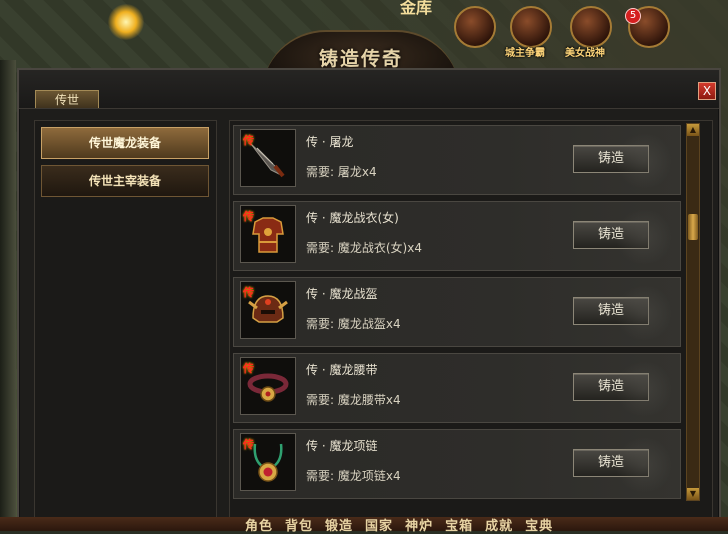 The height and width of the screenshot is (534, 728). What do you see at coordinates (259, 524) in the screenshot?
I see `menu-item-character: 角色` at bounding box center [259, 524].